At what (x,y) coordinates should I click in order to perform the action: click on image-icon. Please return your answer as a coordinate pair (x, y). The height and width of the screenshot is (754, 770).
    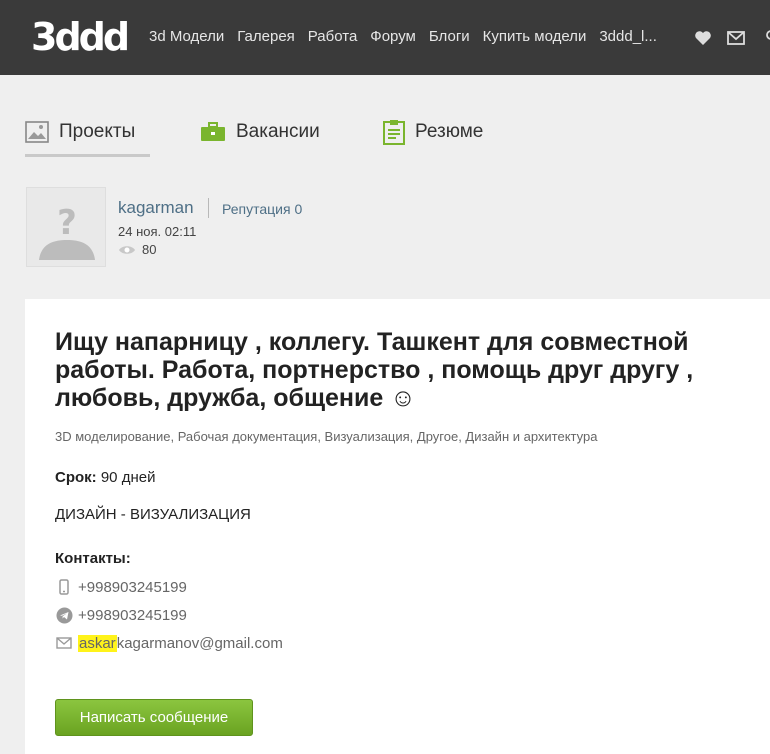
    Looking at the image, I should click on (37, 132).